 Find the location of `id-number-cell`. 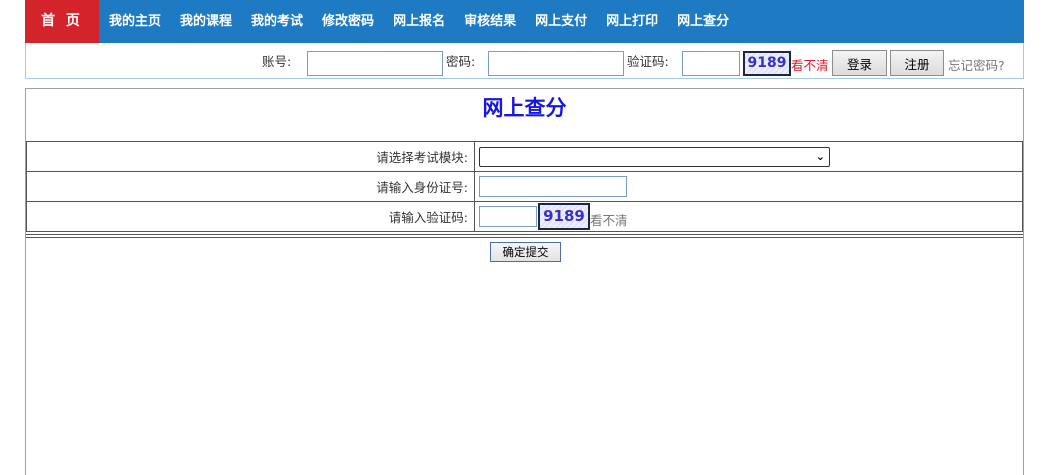

id-number-cell is located at coordinates (749, 186).